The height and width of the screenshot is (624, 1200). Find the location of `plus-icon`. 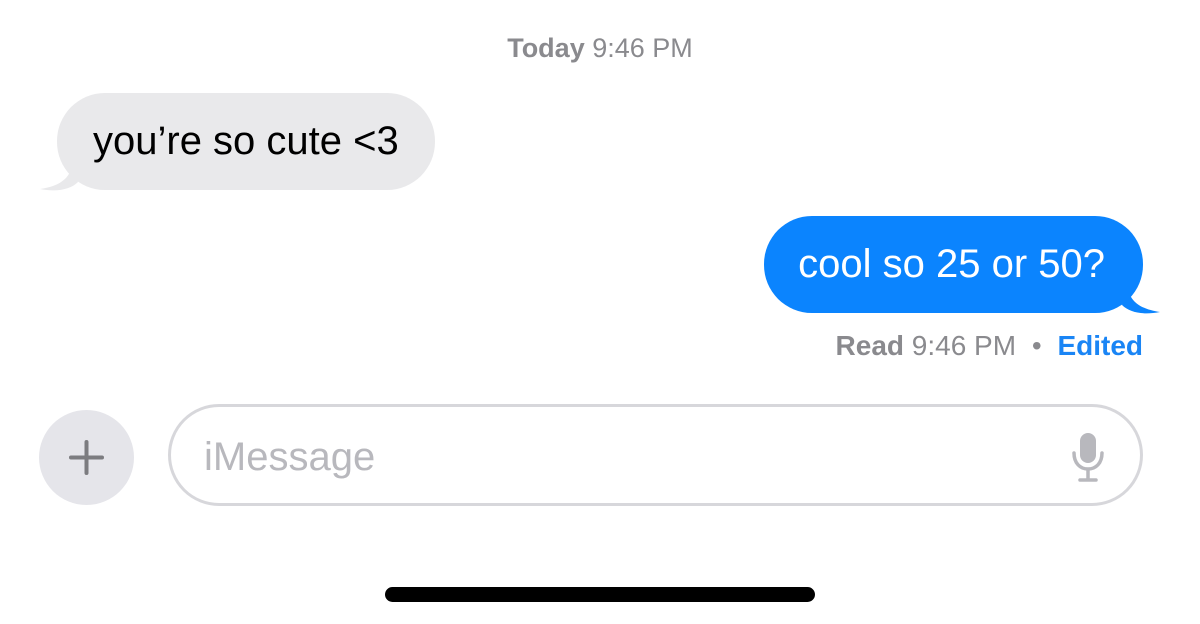

plus-icon is located at coordinates (86, 457).